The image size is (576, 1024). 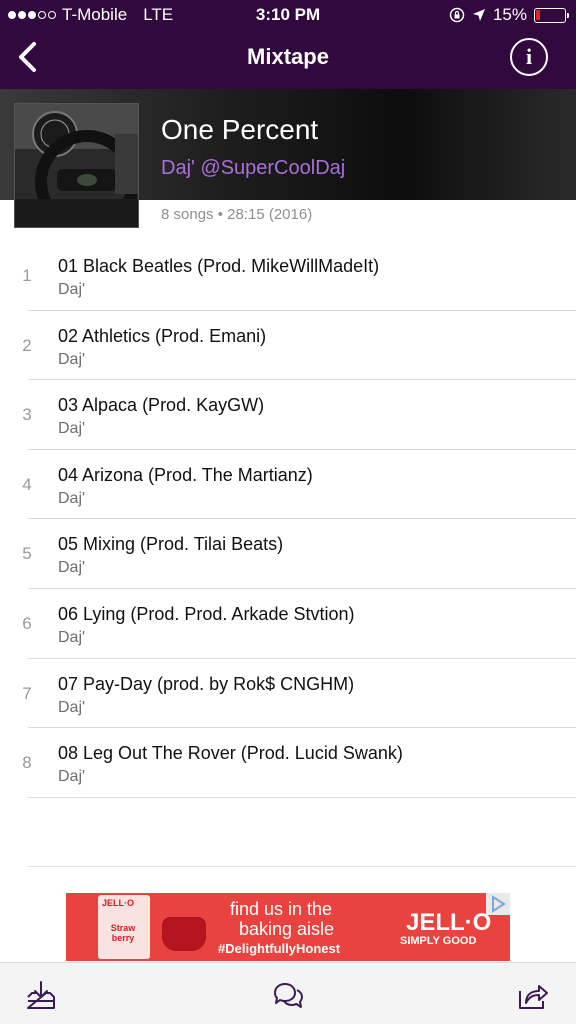 I want to click on track-title: 07 Pay-Day (prod. by Rok$ CNGHM), so click(x=206, y=683).